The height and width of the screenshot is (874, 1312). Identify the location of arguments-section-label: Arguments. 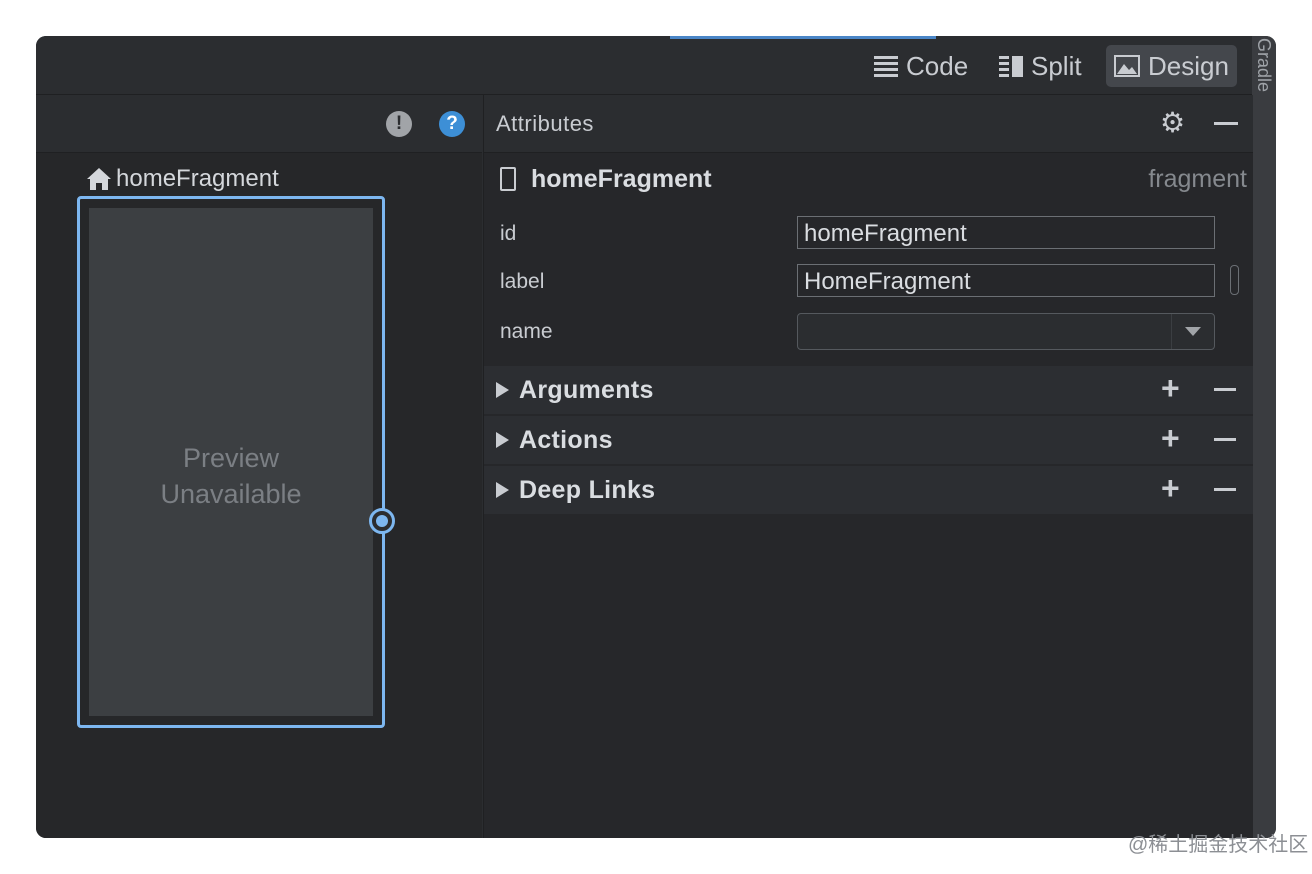
(586, 390).